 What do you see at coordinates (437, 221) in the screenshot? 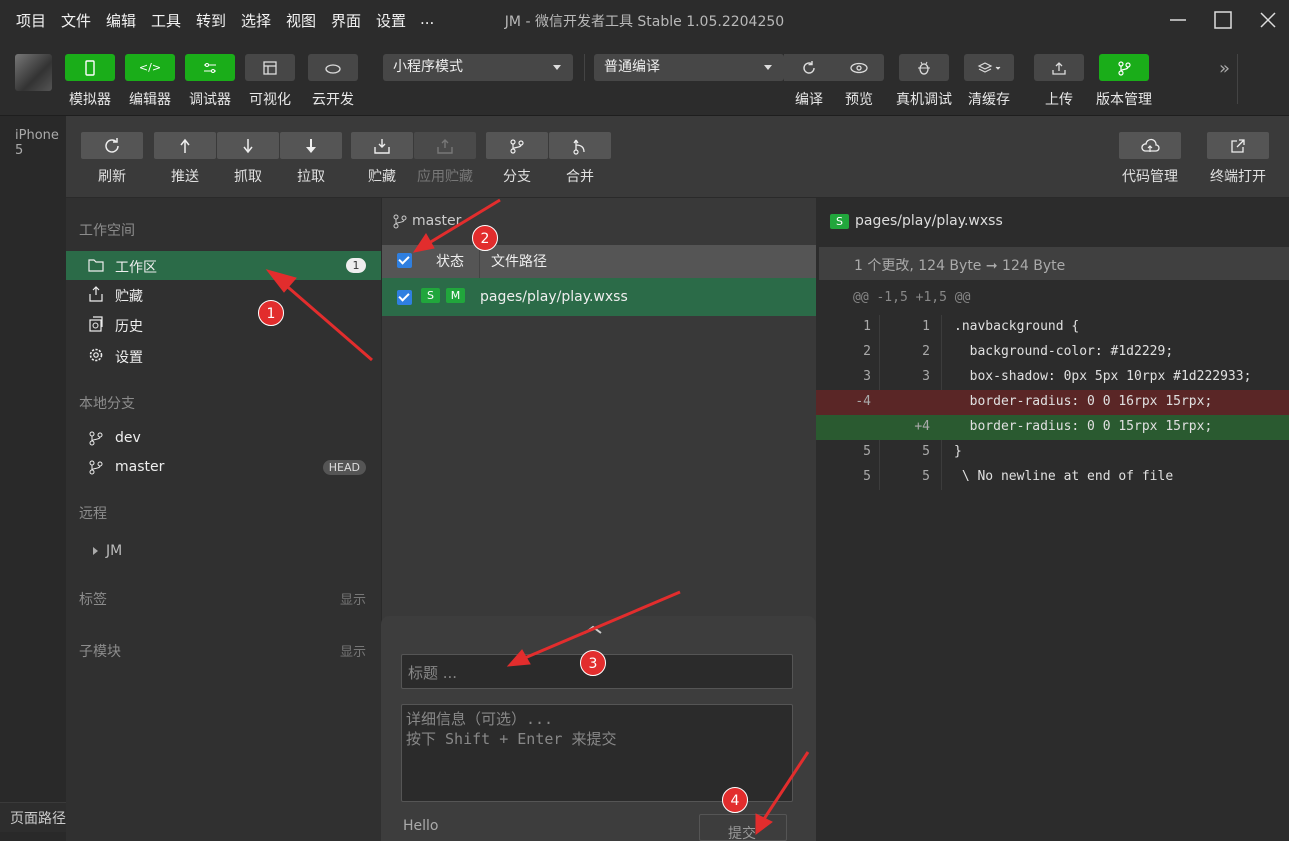
I see `current-branch: master` at bounding box center [437, 221].